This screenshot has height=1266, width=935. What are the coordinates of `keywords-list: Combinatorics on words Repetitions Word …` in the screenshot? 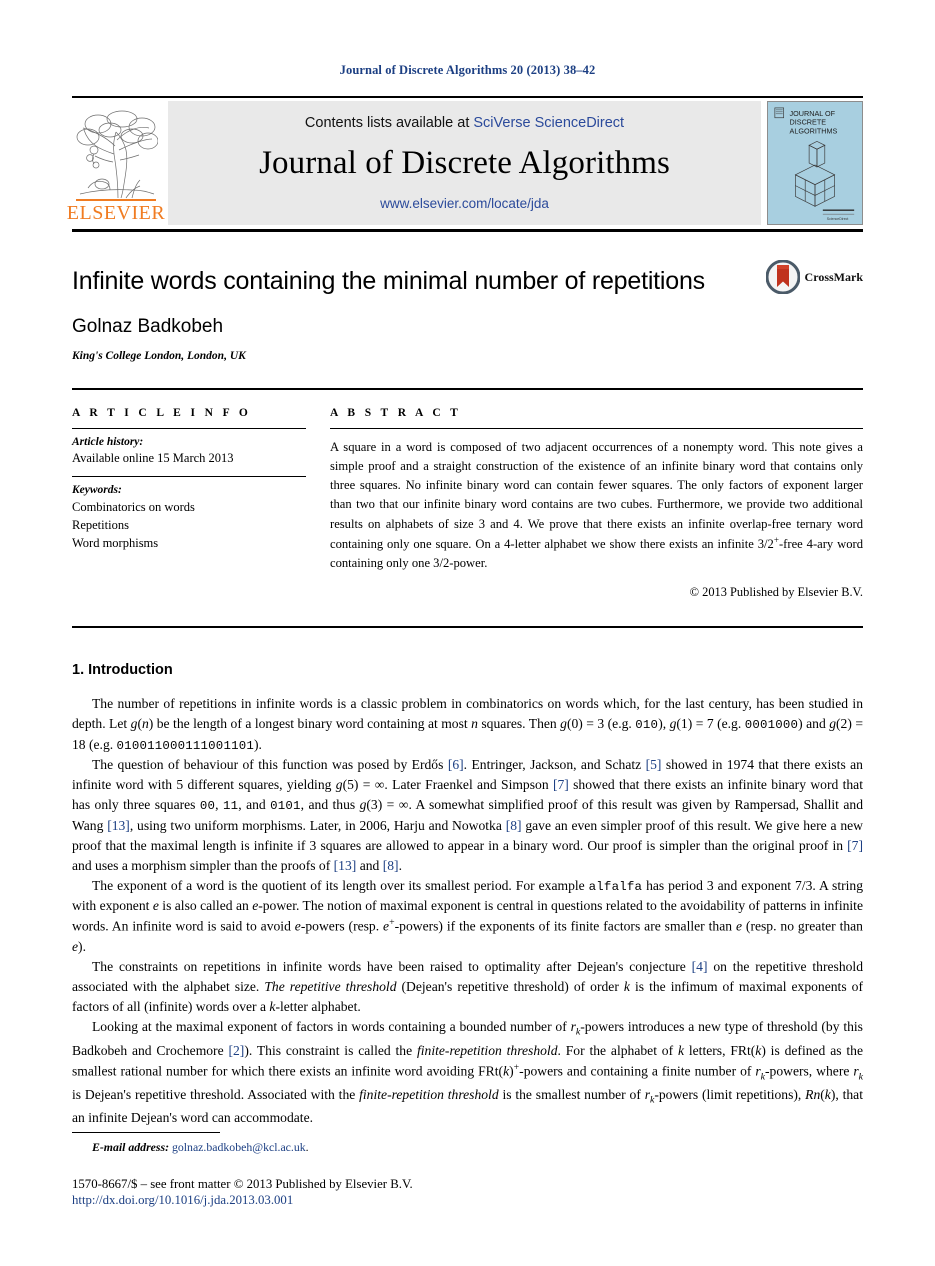 It's located at (189, 525).